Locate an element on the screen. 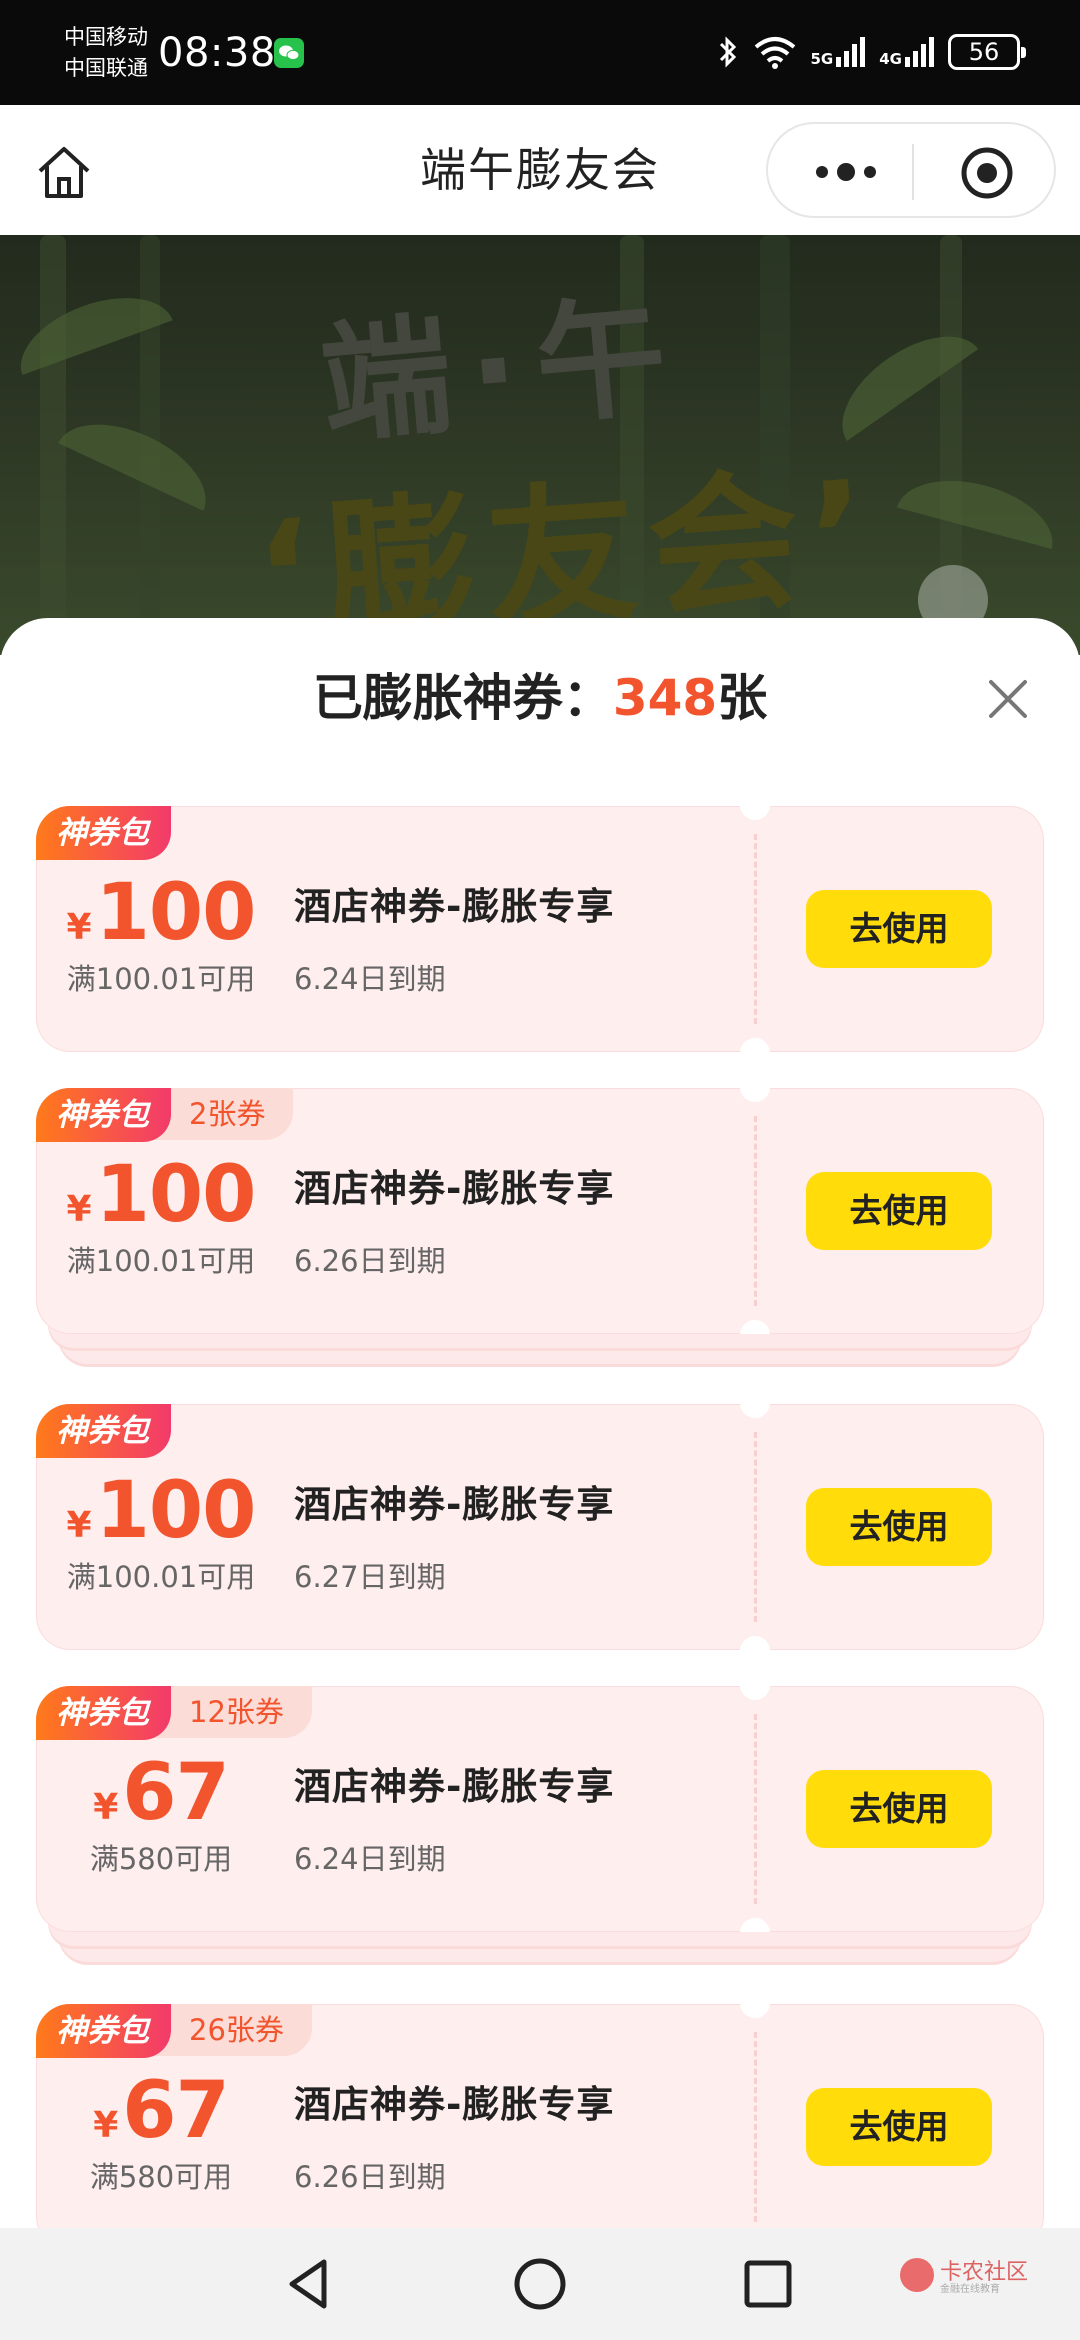 Image resolution: width=1080 pixels, height=2340 pixels. status-icons: 5G 4G 56 is located at coordinates (871, 52).